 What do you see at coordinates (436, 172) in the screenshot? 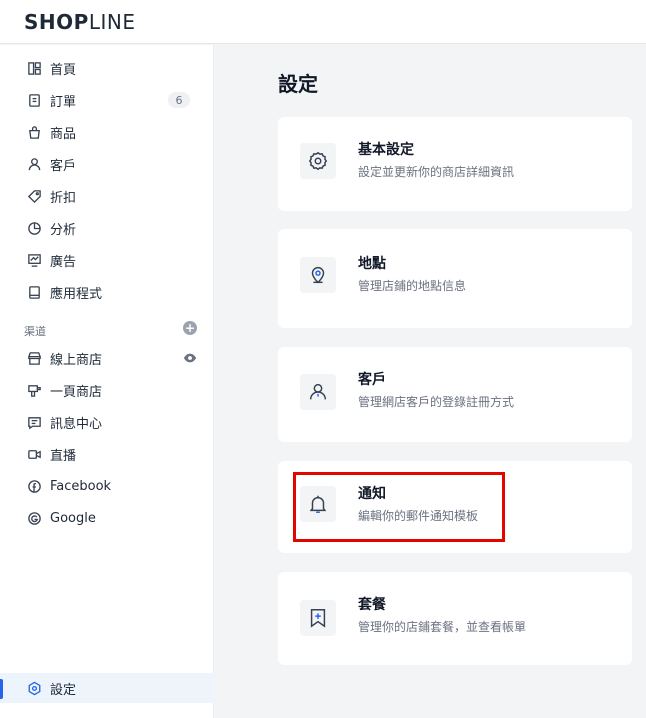
I see `card-description: 設定並更新你的商店詳細資訊` at bounding box center [436, 172].